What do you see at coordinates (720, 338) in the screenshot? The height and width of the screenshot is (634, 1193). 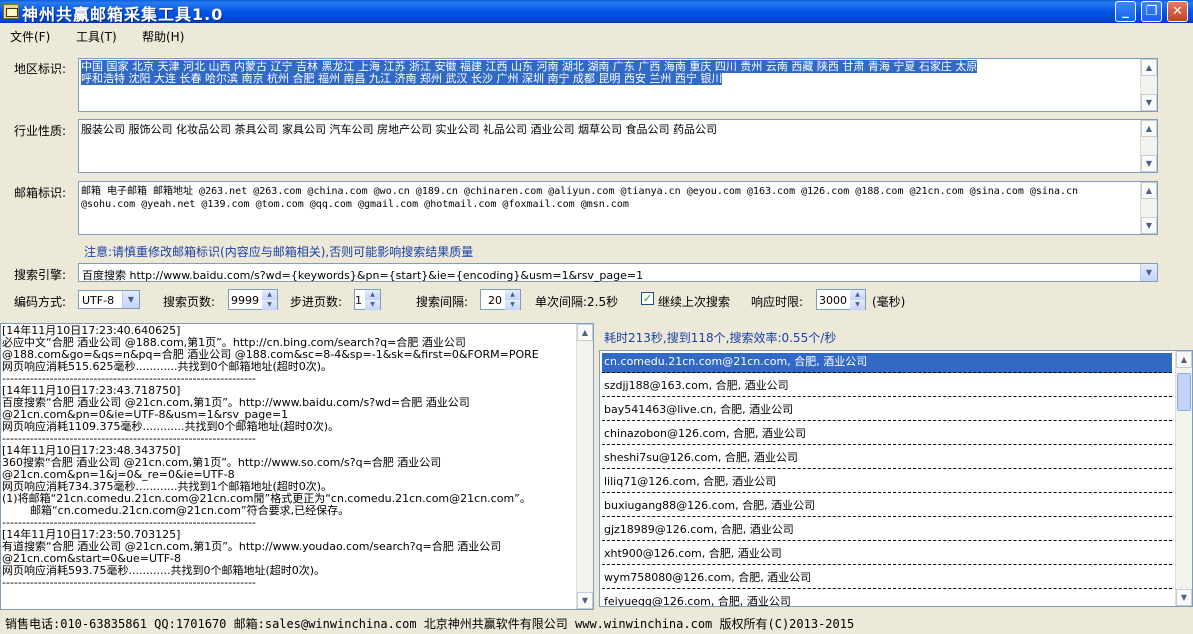 I see `search-stats: 耗时213秒,搜到118个,搜索效率:0.55个/秒` at bounding box center [720, 338].